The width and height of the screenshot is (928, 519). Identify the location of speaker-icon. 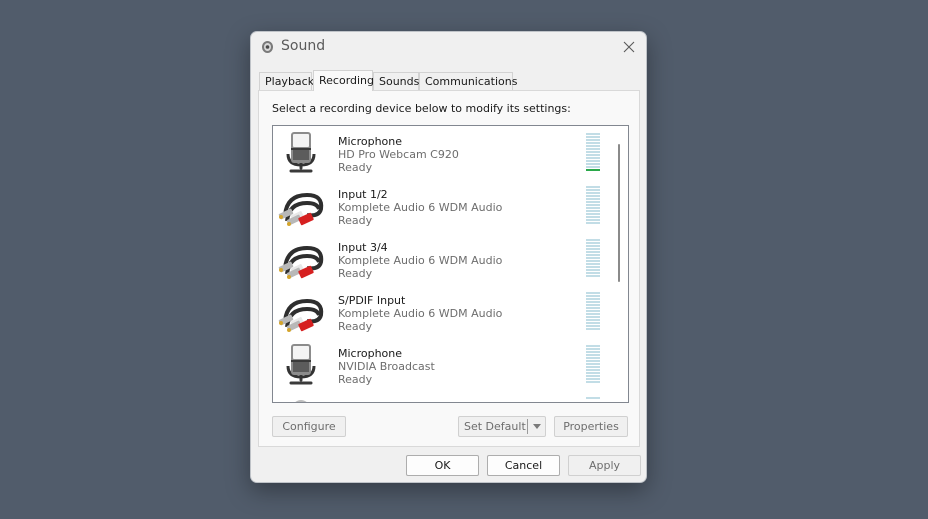
(267, 47).